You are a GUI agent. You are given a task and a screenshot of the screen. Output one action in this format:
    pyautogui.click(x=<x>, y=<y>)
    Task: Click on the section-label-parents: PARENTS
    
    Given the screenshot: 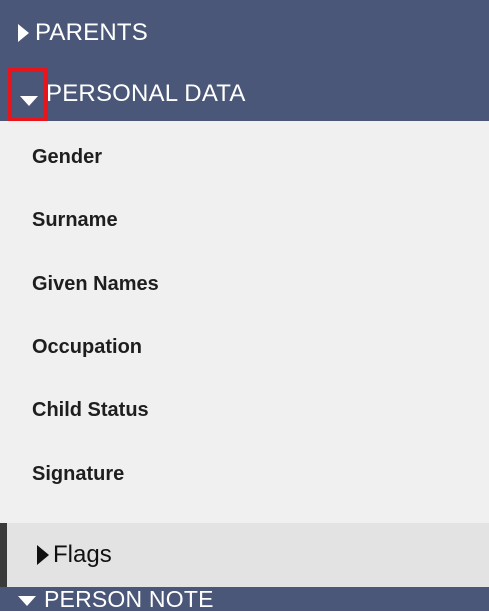 What is the action you would take?
    pyautogui.click(x=91, y=32)
    